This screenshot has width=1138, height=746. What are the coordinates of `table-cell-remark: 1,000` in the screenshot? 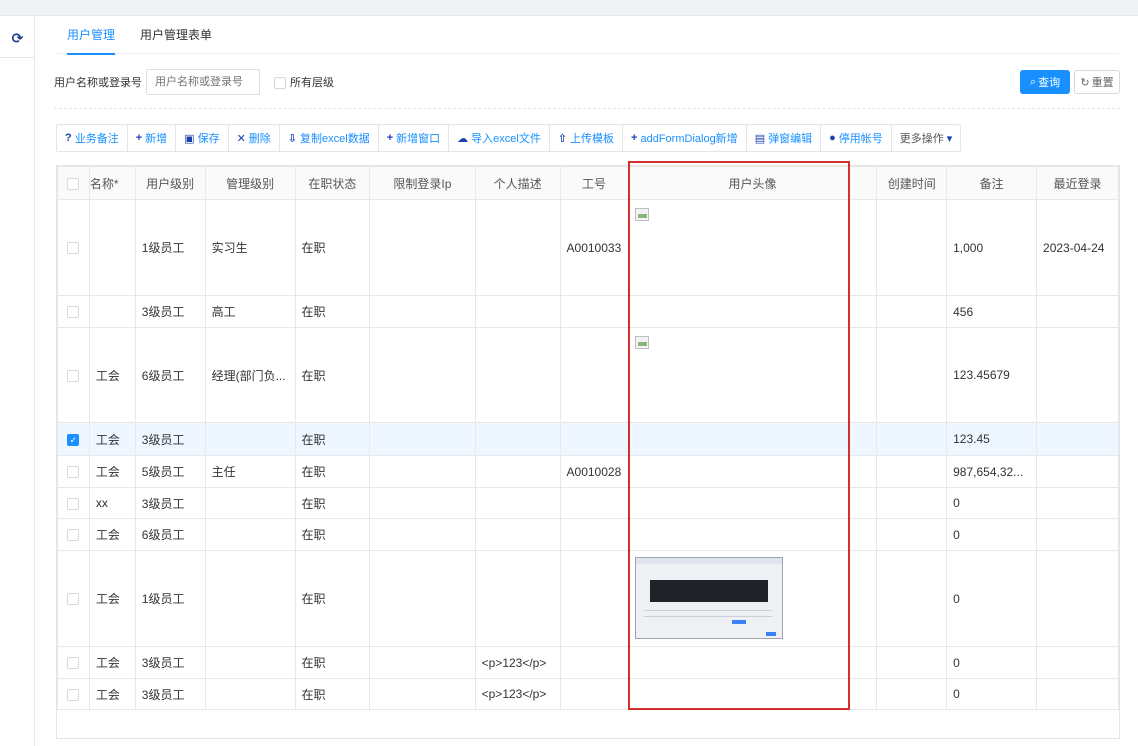 It's located at (992, 247).